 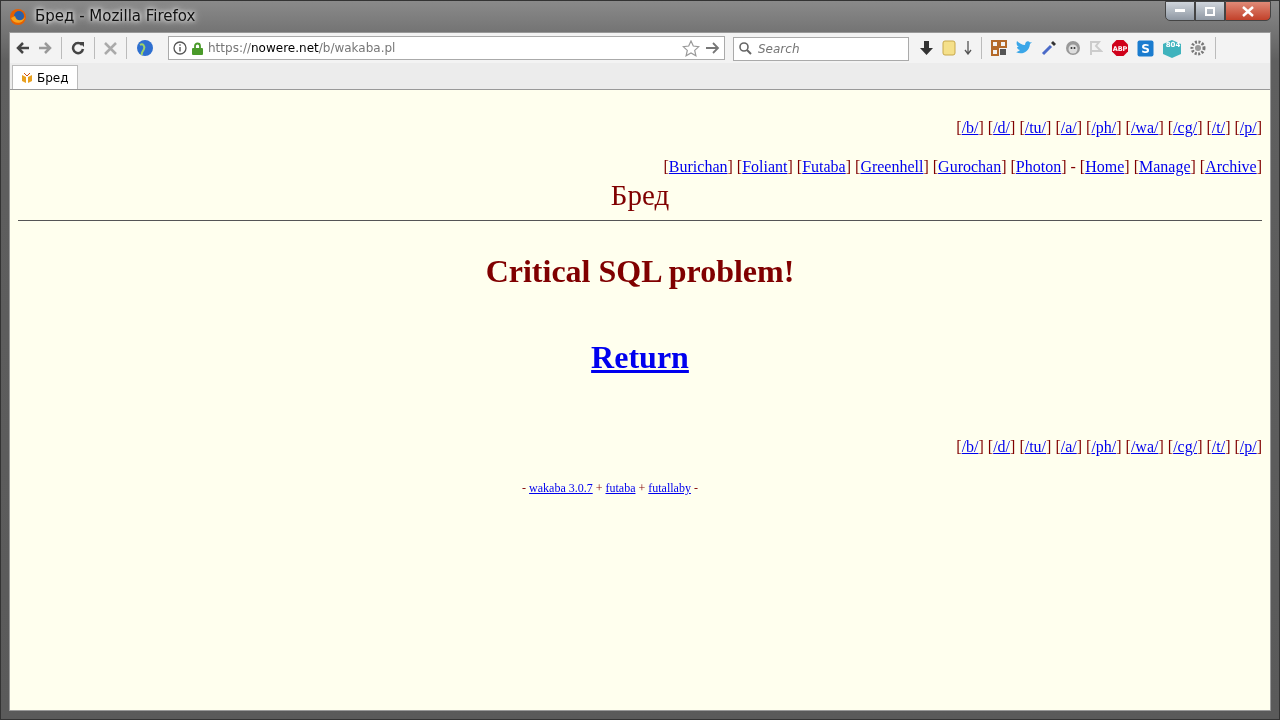 I want to click on minimize-button, so click(x=1180, y=11).